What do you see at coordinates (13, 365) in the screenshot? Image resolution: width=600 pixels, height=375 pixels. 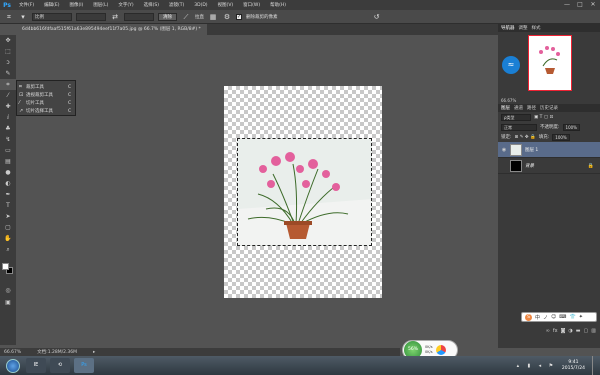 I see `start-button` at bounding box center [13, 365].